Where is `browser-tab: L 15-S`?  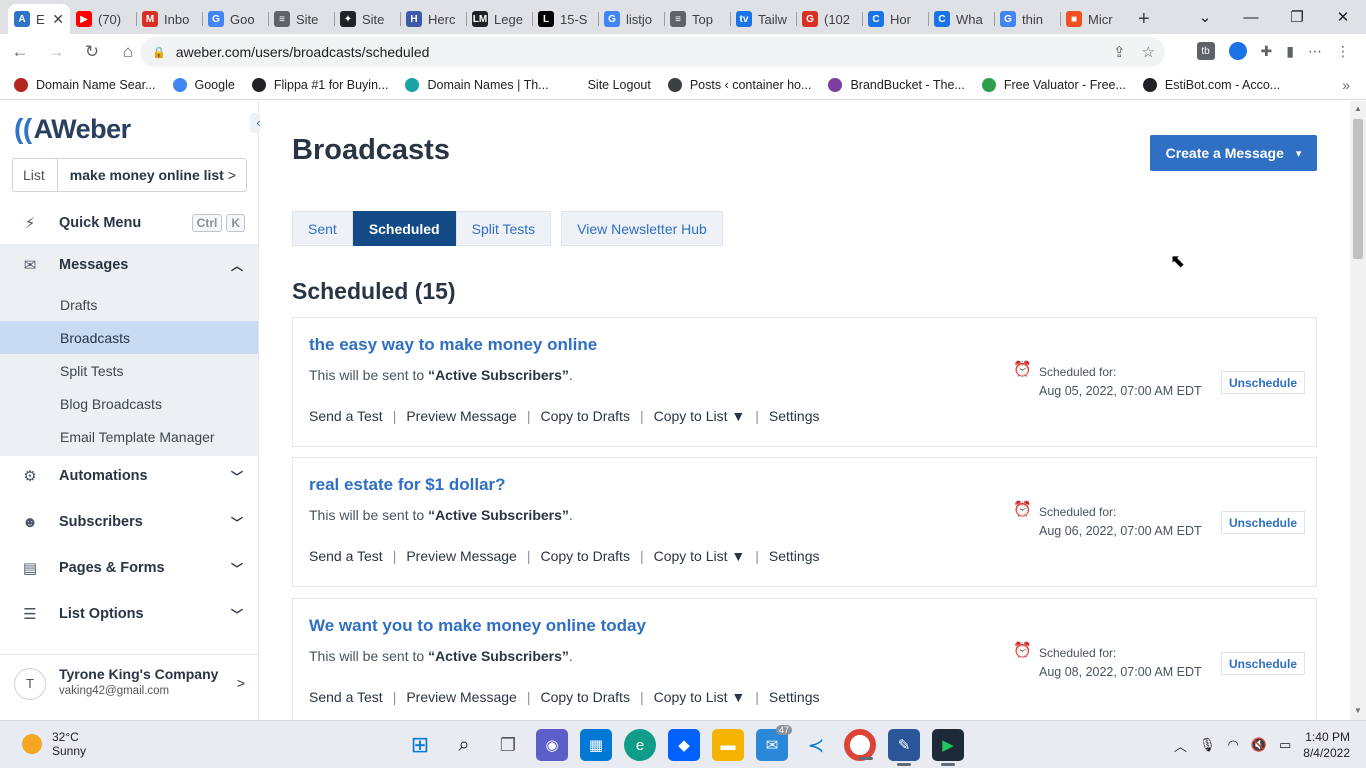 browser-tab: L 15-S is located at coordinates (565, 19).